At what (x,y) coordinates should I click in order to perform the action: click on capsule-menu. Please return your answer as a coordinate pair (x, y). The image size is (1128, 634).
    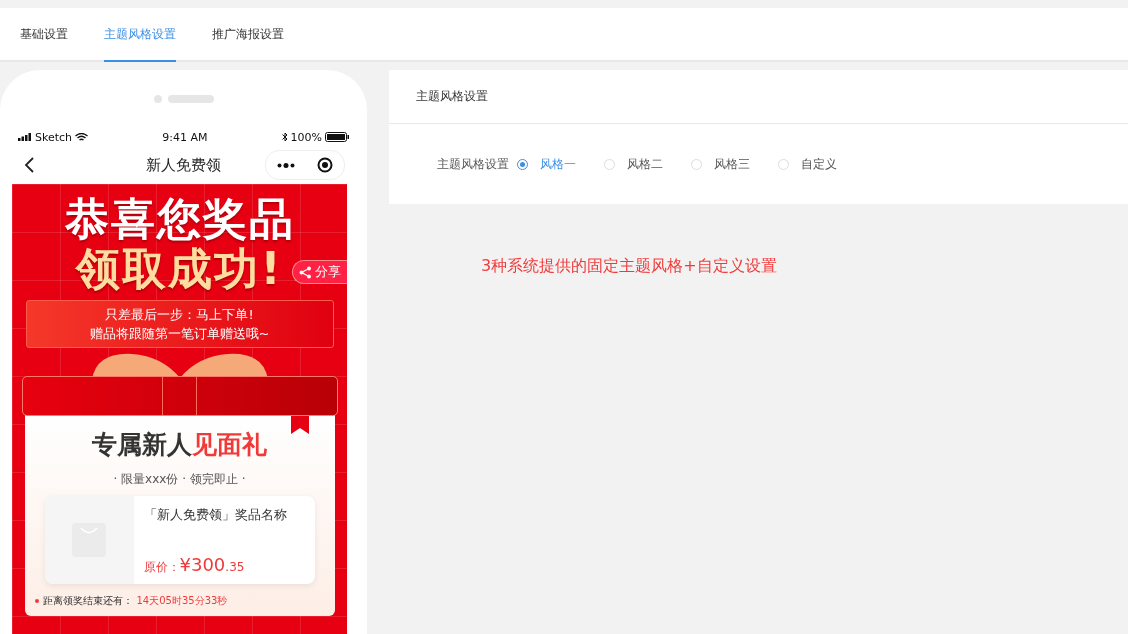
    Looking at the image, I should click on (305, 165).